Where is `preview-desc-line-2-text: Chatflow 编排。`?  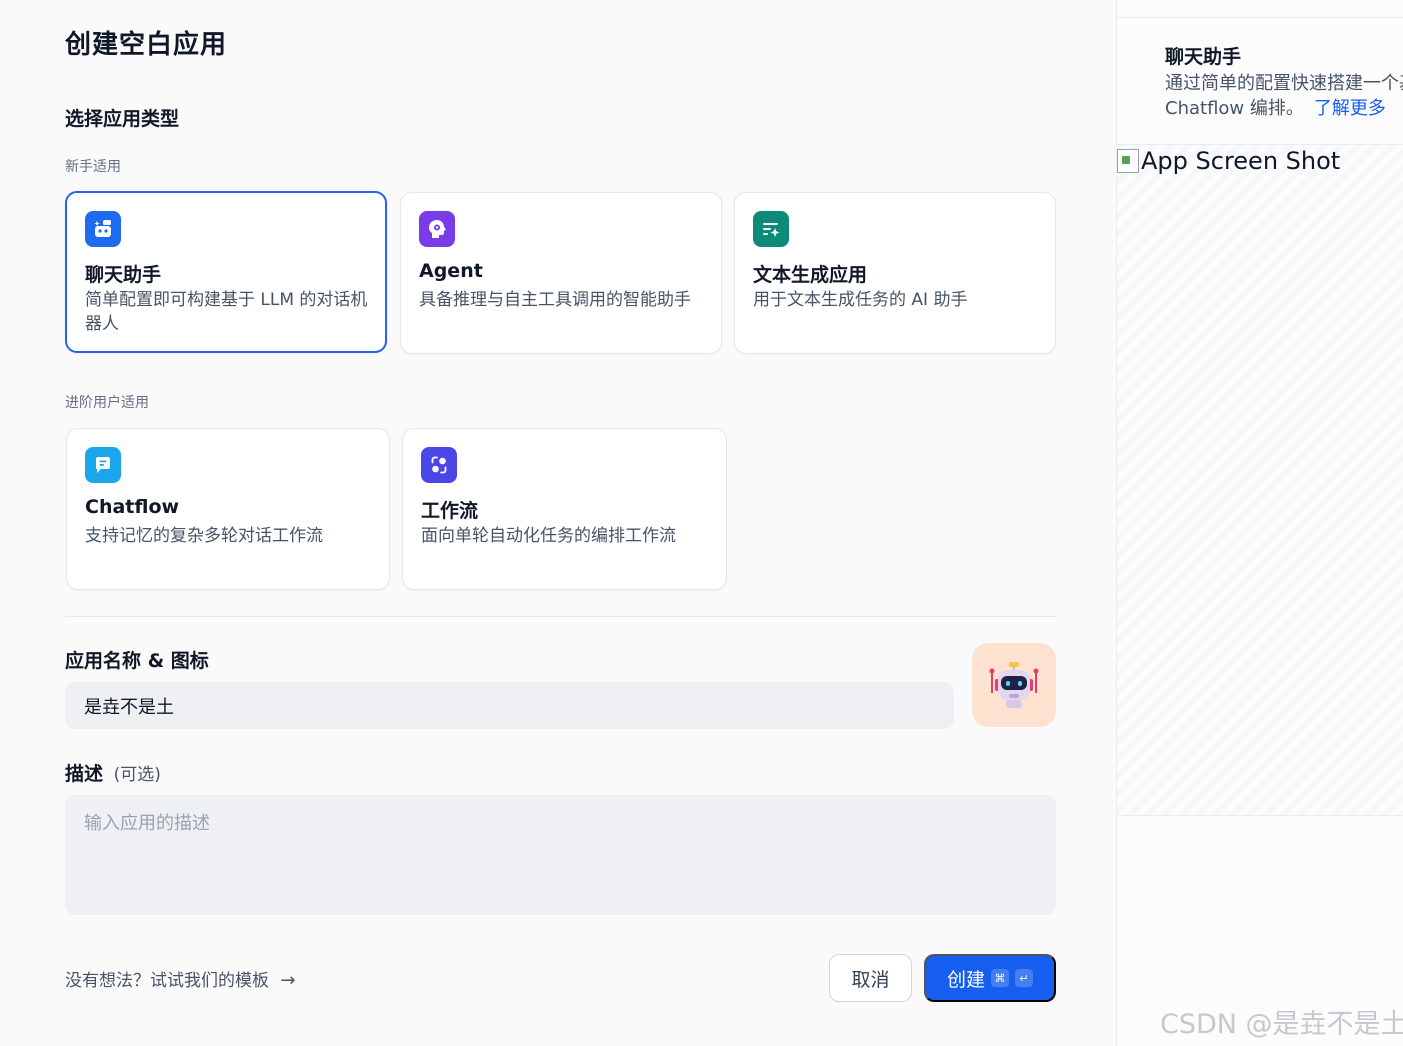 preview-desc-line-2-text: Chatflow 编排。 is located at coordinates (1234, 108).